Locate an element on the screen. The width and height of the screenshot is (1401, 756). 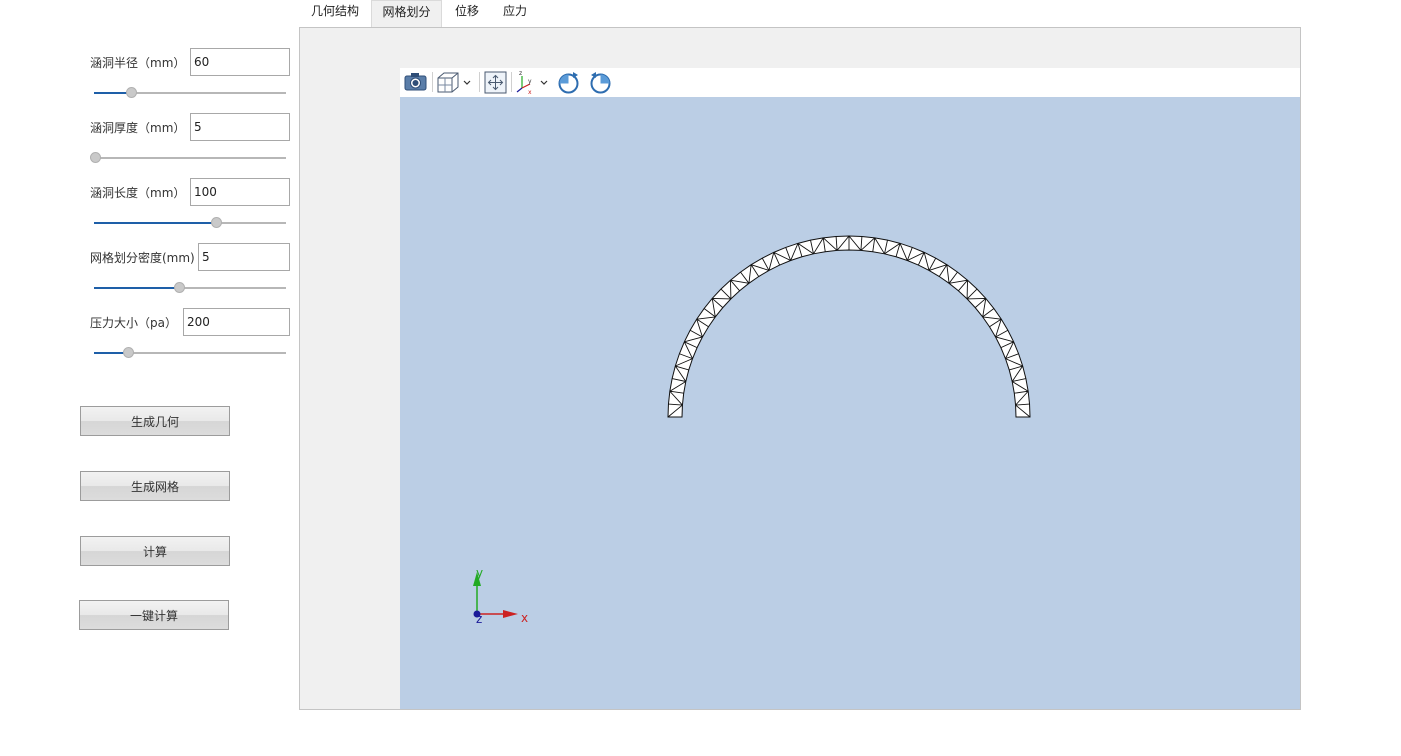
thickness-label: 涵洞厚度（mm） is located at coordinates (138, 128).